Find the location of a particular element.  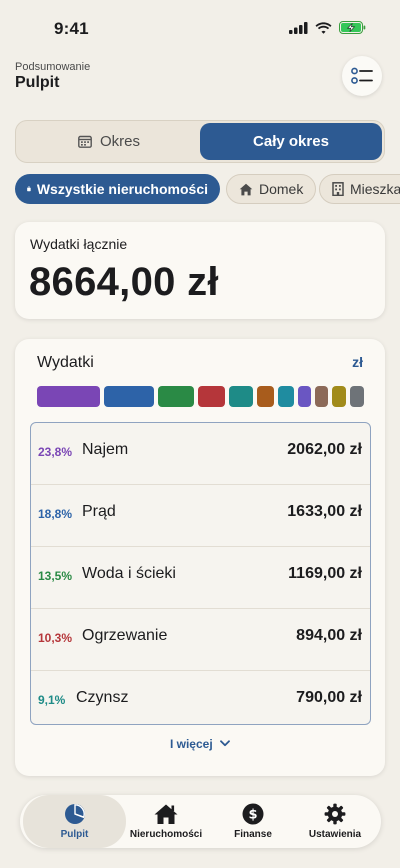

expenses-title: Wydatki is located at coordinates (65, 362).